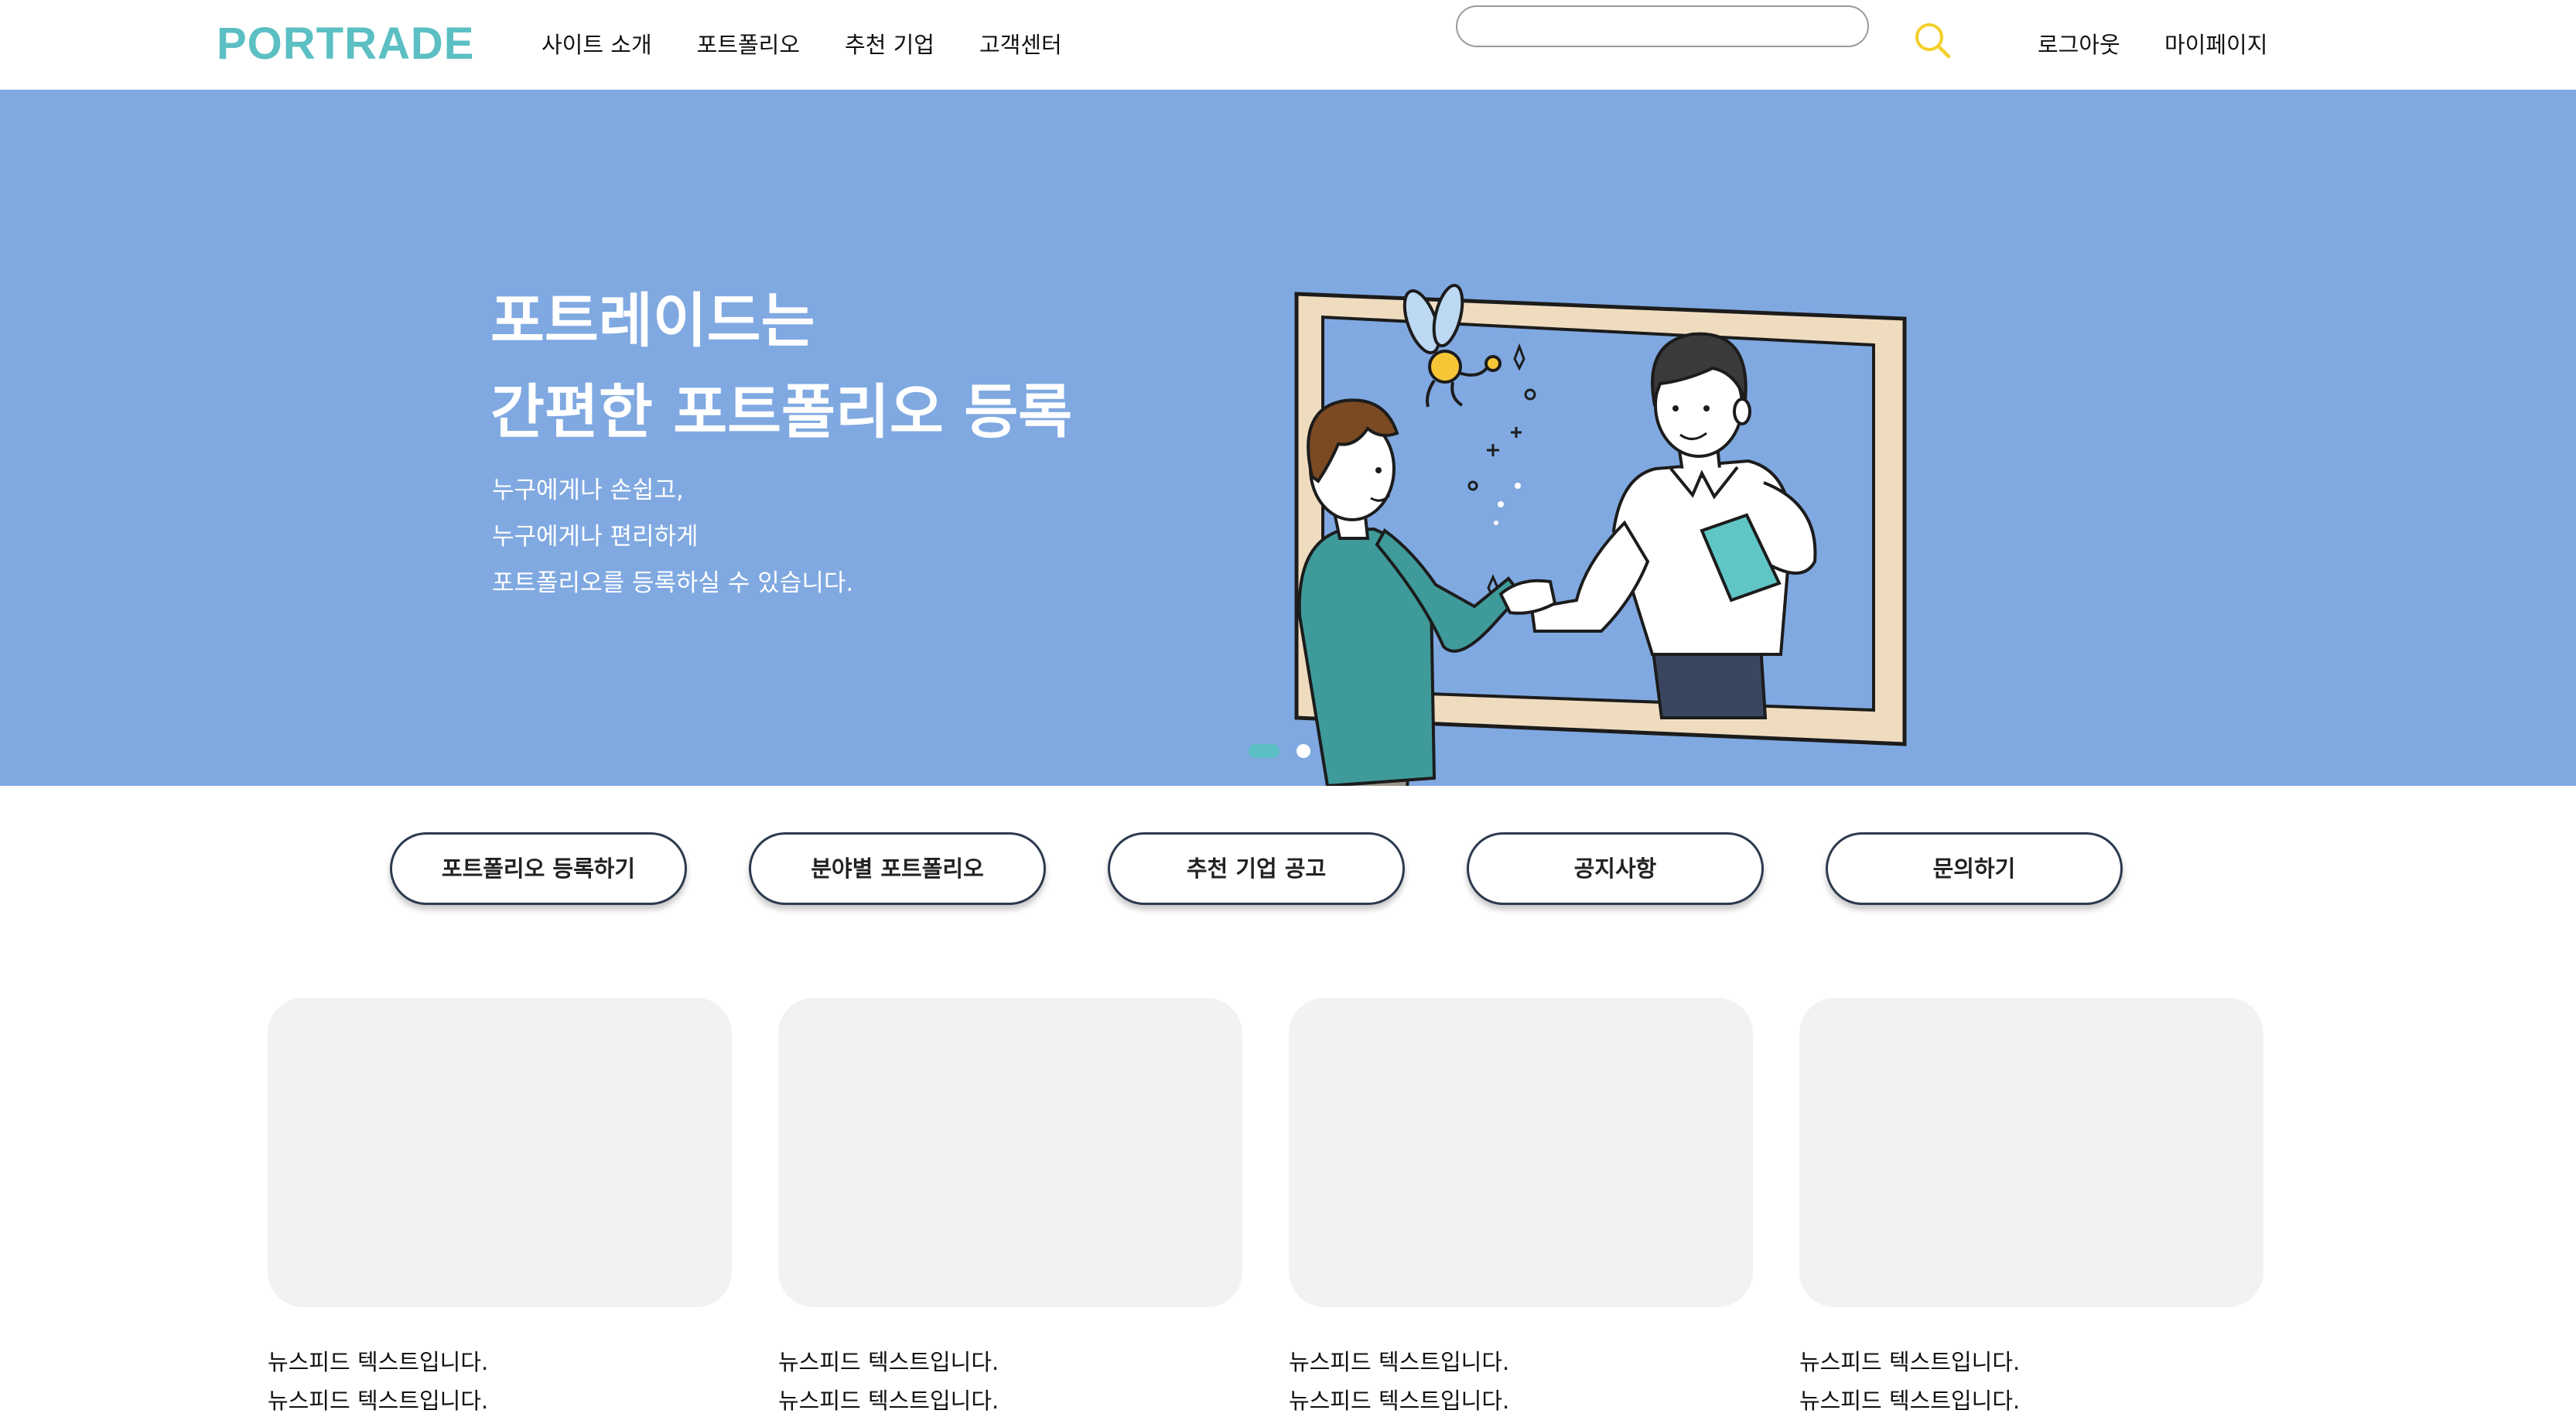 The height and width of the screenshot is (1417, 2576). Describe the element at coordinates (897, 868) in the screenshot. I see `portfolio-by-field-button: 분야별 포트폴리오` at that location.